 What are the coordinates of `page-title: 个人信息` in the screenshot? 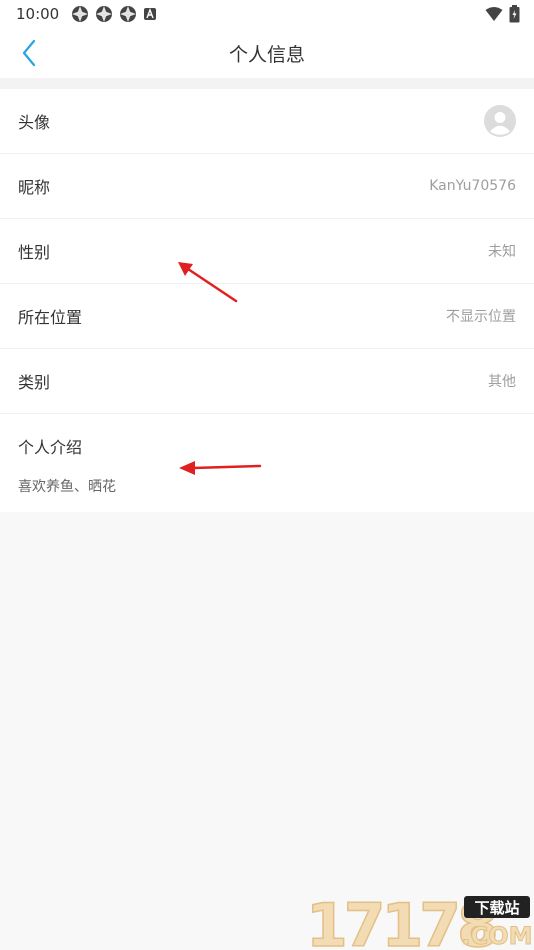 It's located at (266, 54).